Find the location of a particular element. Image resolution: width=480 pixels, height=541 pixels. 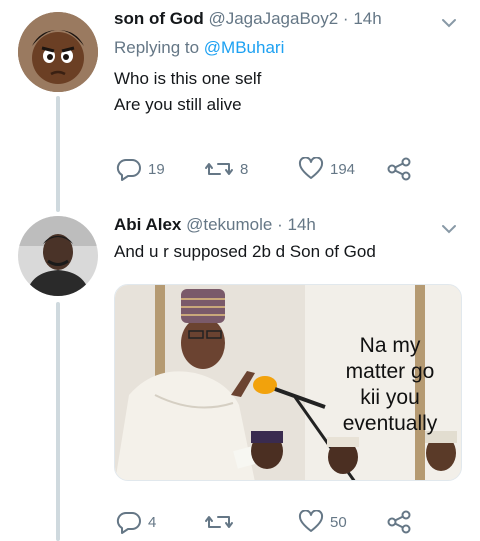

tweet-text: Who is this one self is located at coordinates (188, 78).